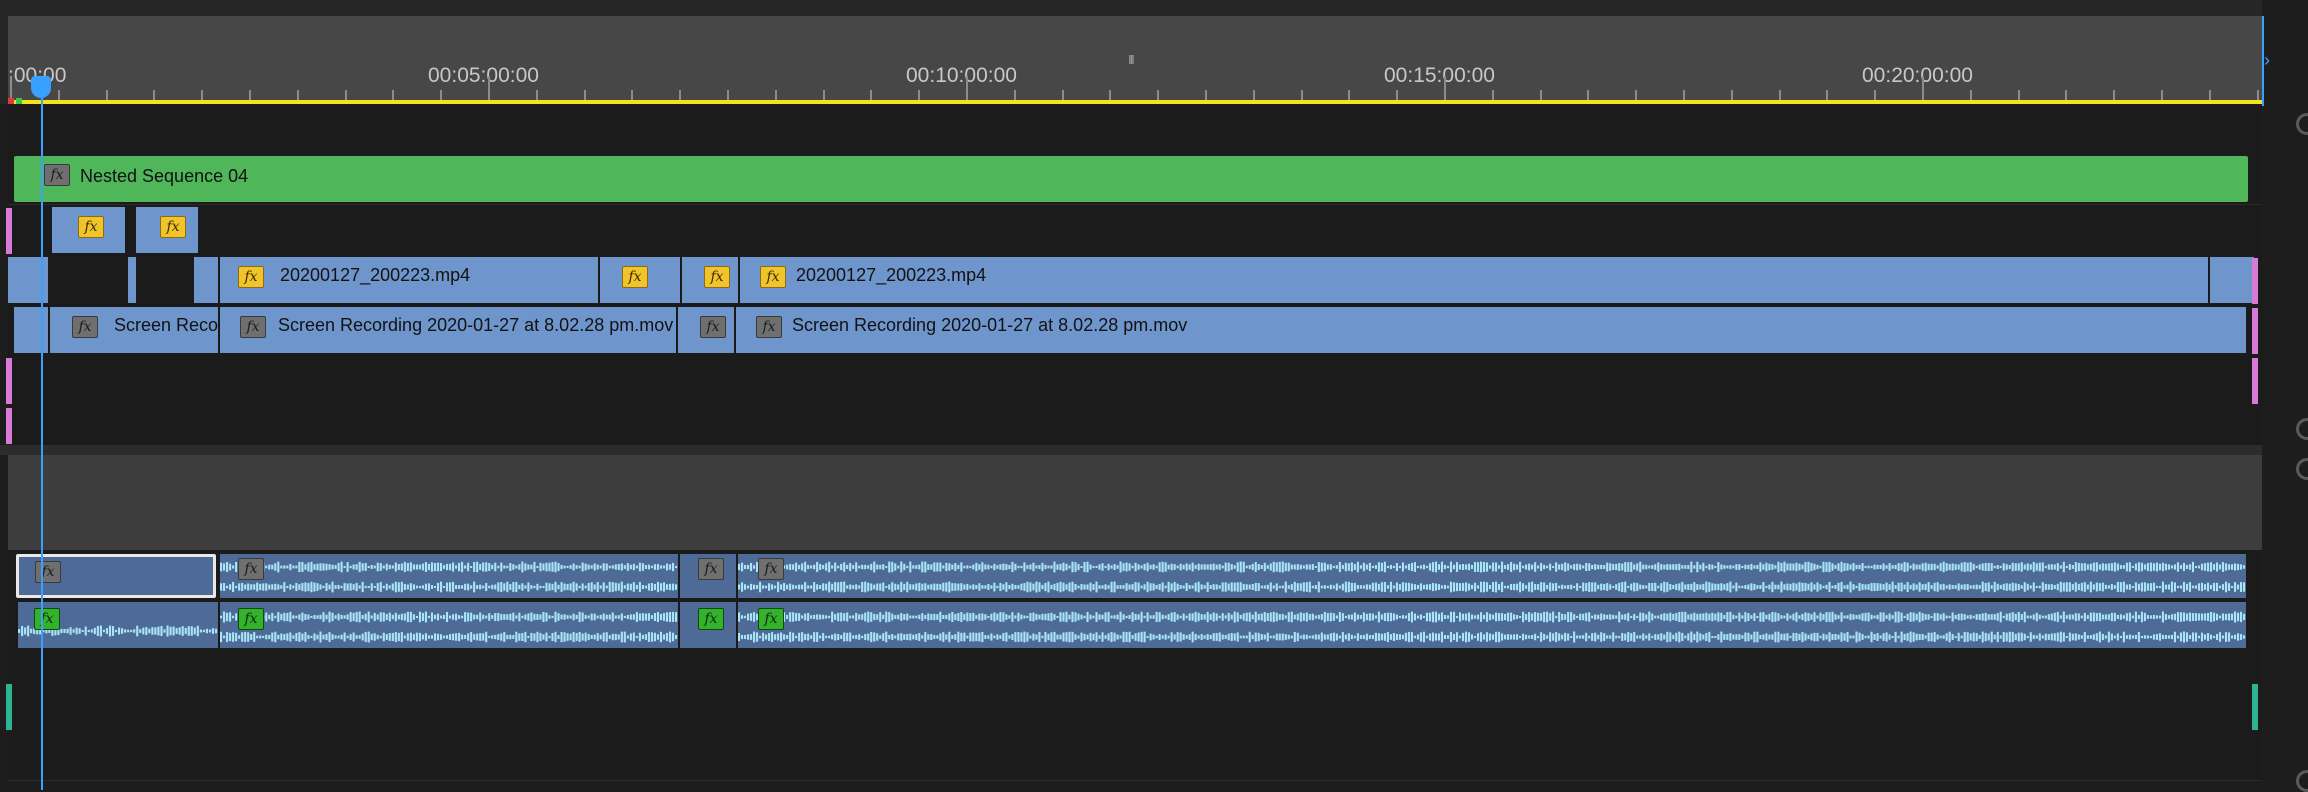  What do you see at coordinates (448, 576) in the screenshot?
I see `audio-clip-a1-2: fx` at bounding box center [448, 576].